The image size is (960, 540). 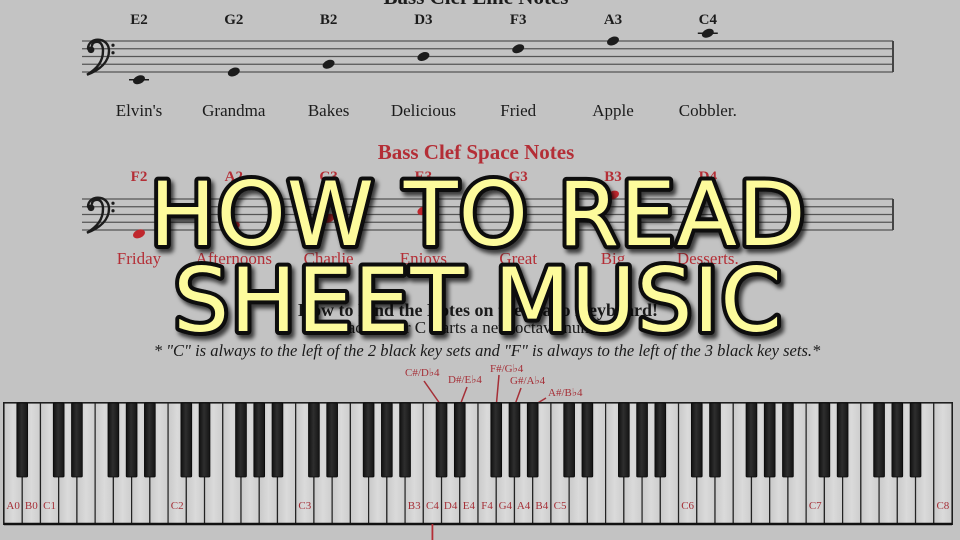 What do you see at coordinates (560, 506) in the screenshot?
I see `key-label-c5: C5` at bounding box center [560, 506].